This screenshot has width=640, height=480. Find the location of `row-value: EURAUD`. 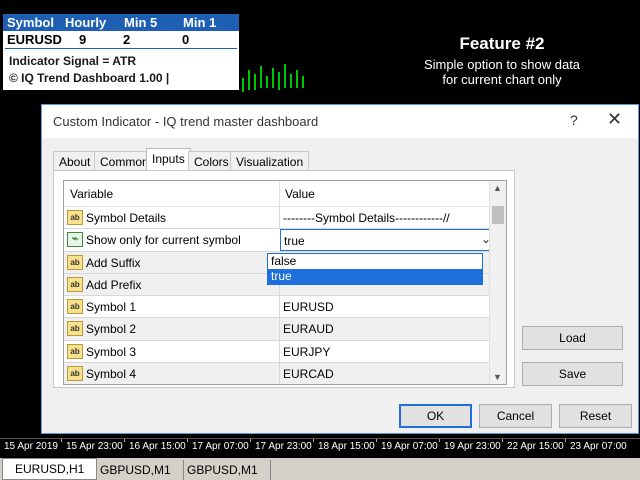

row-value: EURAUD is located at coordinates (308, 329).